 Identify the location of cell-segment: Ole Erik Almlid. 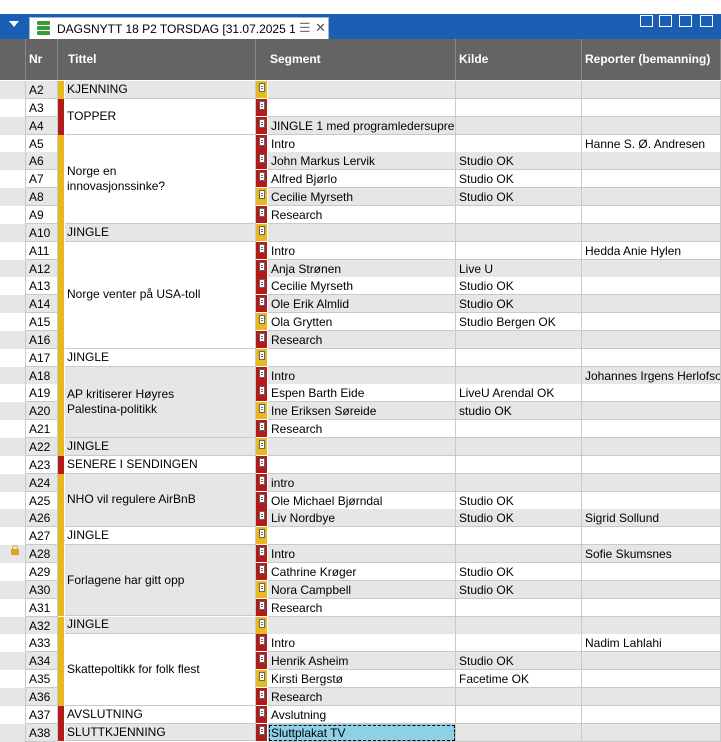
(362, 304).